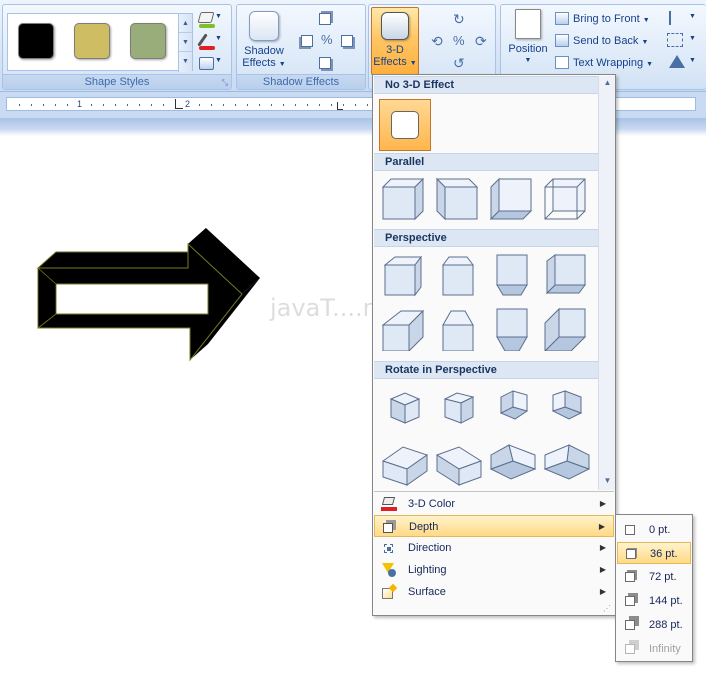  What do you see at coordinates (150, 292) in the screenshot?
I see `3d-arrow-shape` at bounding box center [150, 292].